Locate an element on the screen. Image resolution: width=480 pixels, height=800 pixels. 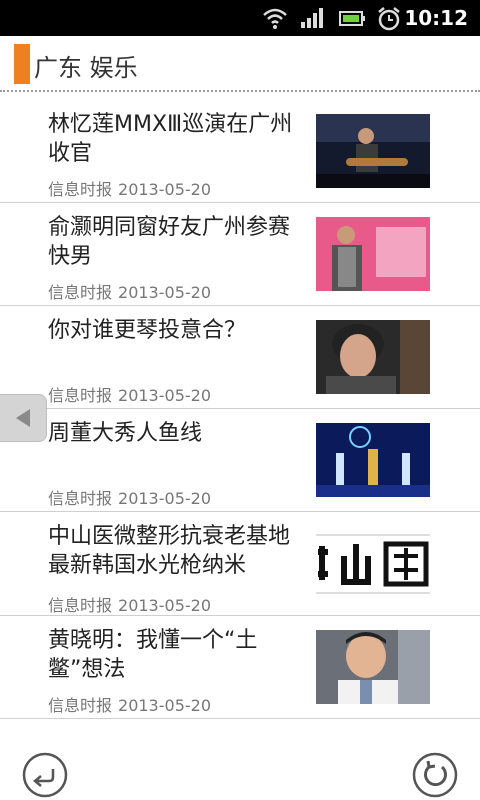
news-item: 林忆莲MMXⅢ巡演在广州收官 信息时报 2013-05-20 is located at coordinates (240, 151).